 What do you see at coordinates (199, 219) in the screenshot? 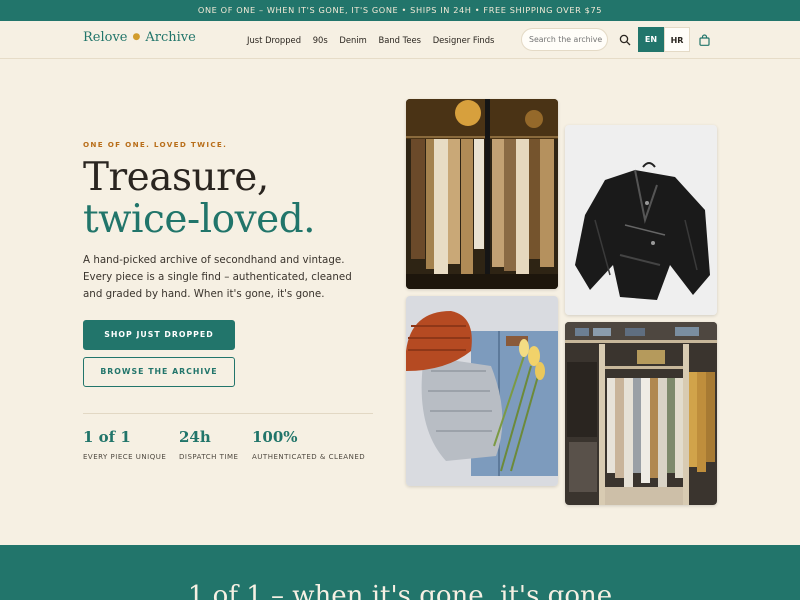
I see `hero-title-line2: twice-loved.` at bounding box center [199, 219].